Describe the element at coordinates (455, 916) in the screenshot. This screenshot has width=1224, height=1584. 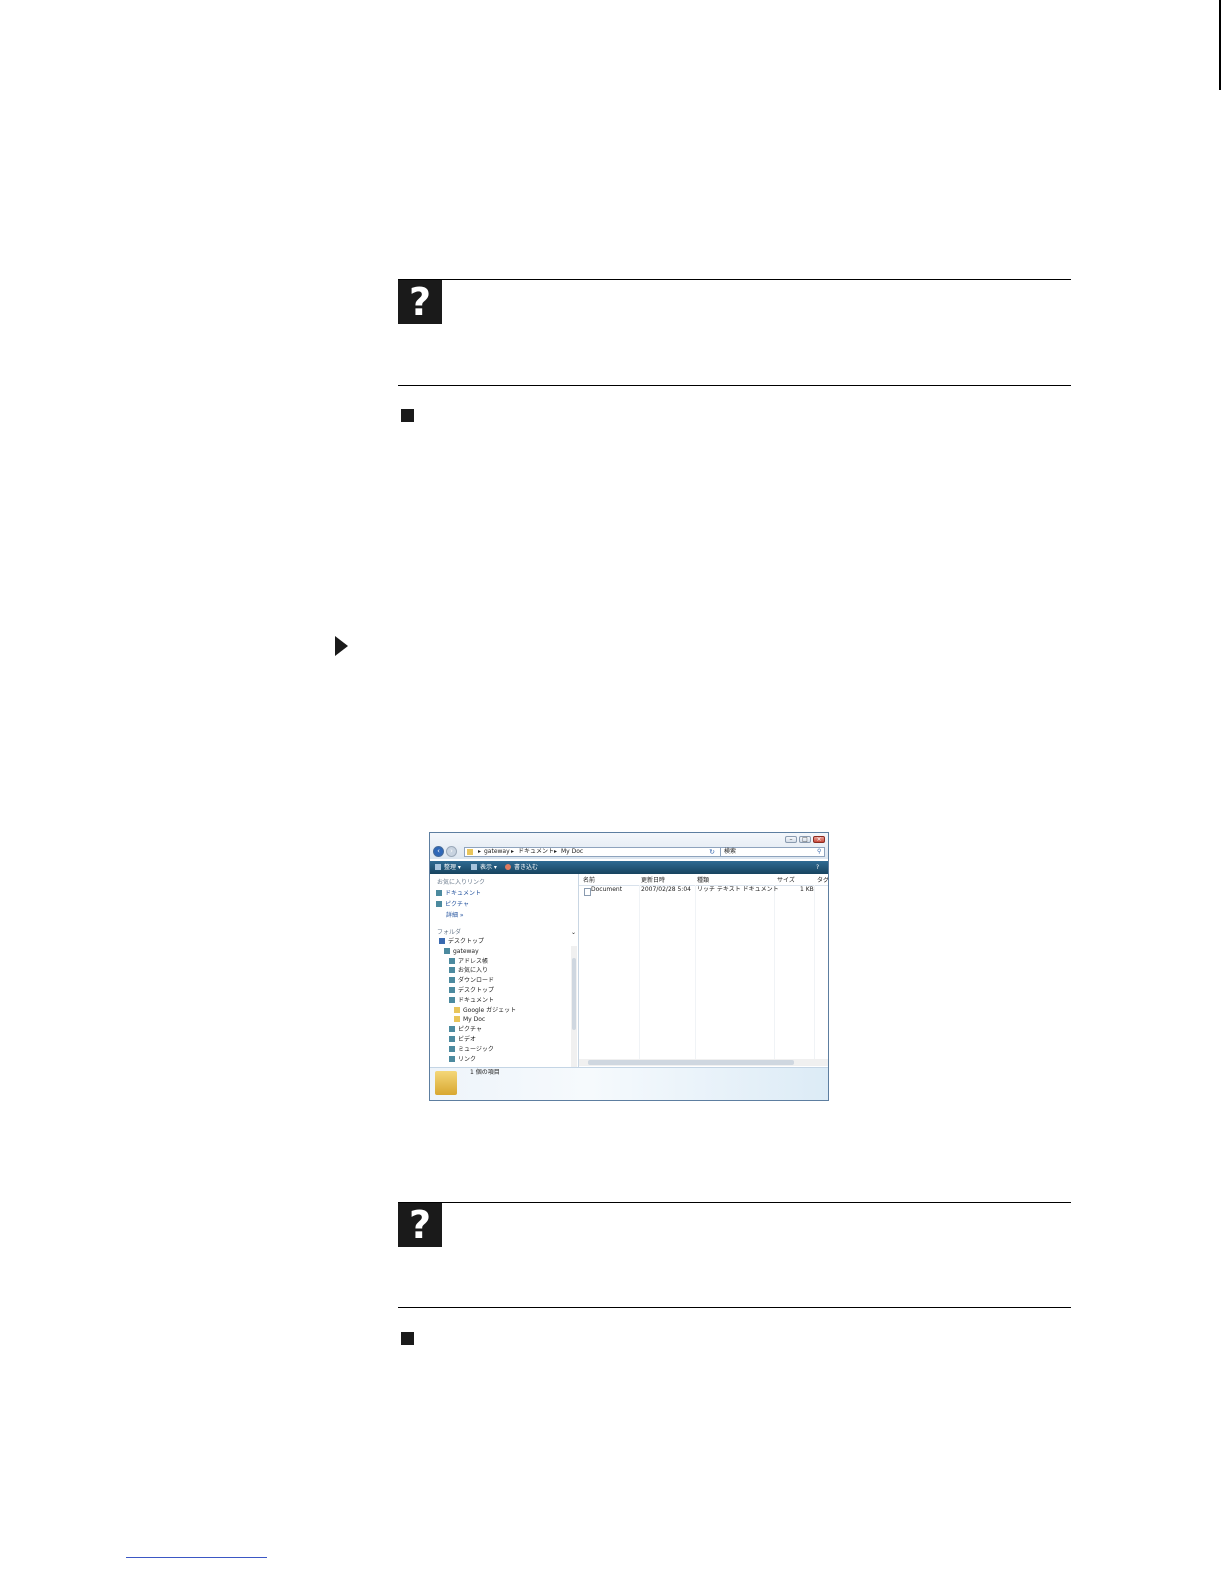
I see `more-link: 詳細 »` at that location.